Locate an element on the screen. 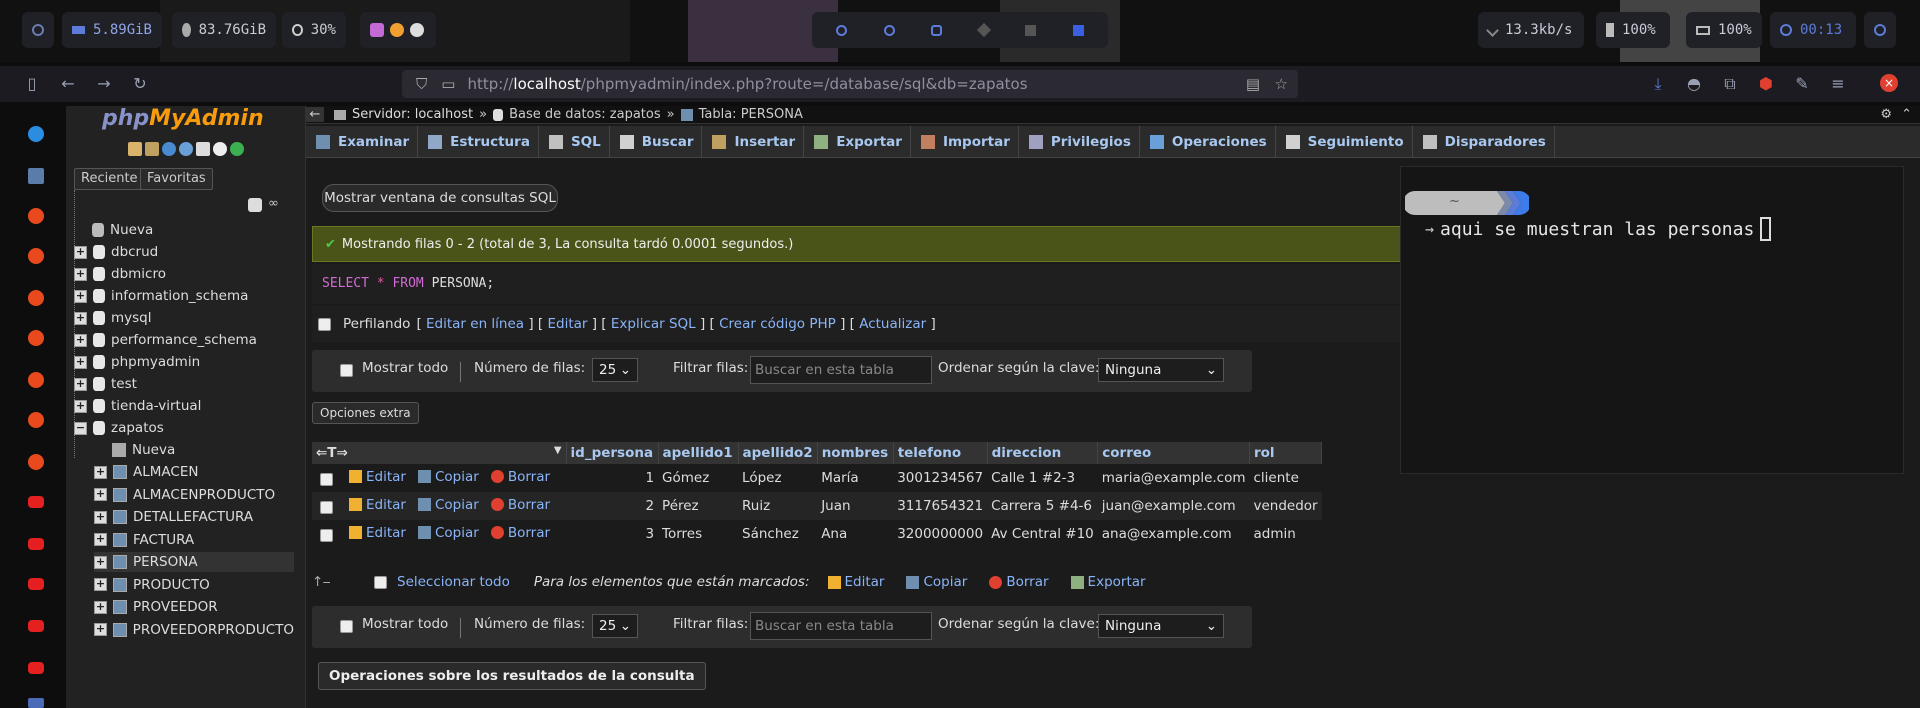 The height and width of the screenshot is (708, 1920). cloud-icon is located at coordinates (36, 134).